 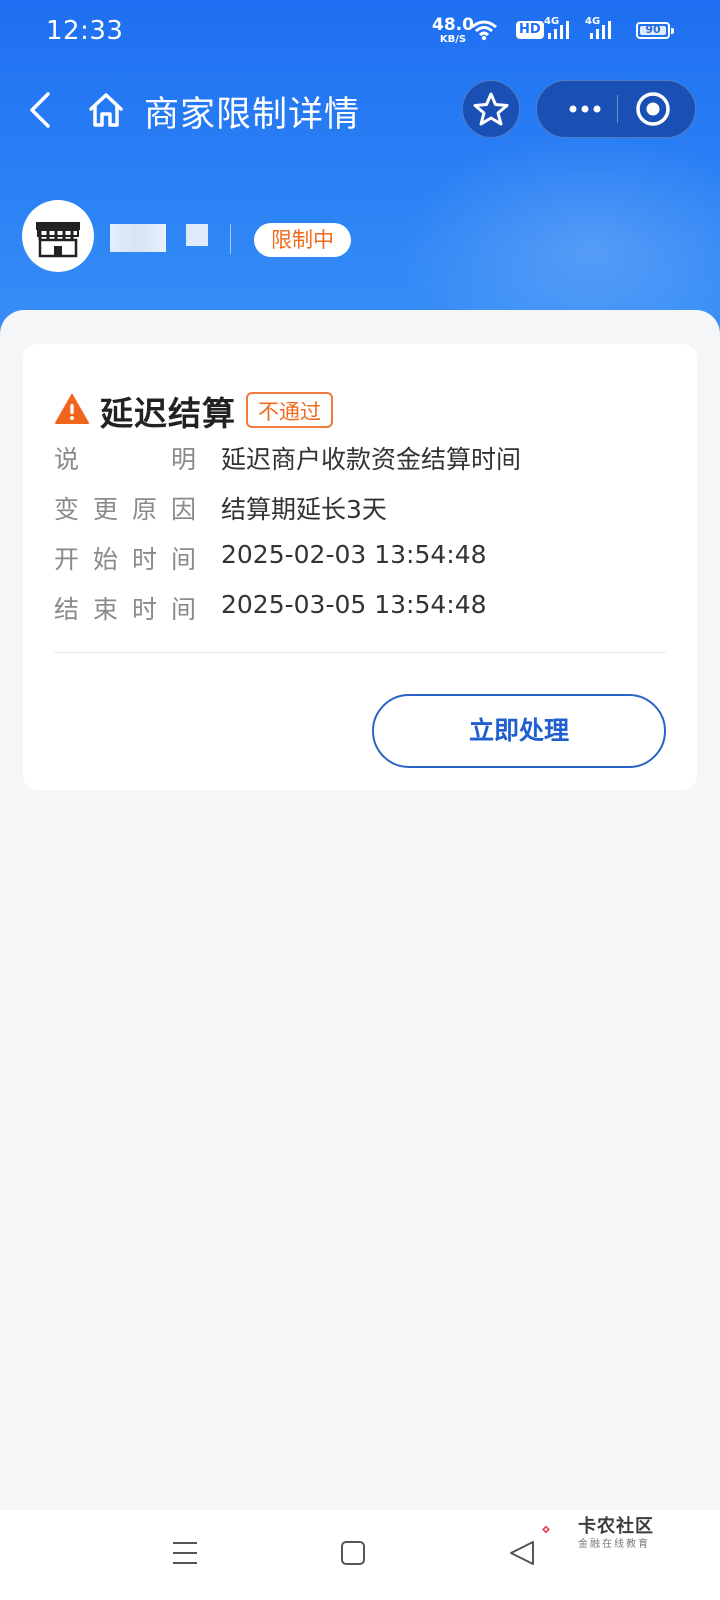 I want to click on wifi-icon, so click(x=484, y=30).